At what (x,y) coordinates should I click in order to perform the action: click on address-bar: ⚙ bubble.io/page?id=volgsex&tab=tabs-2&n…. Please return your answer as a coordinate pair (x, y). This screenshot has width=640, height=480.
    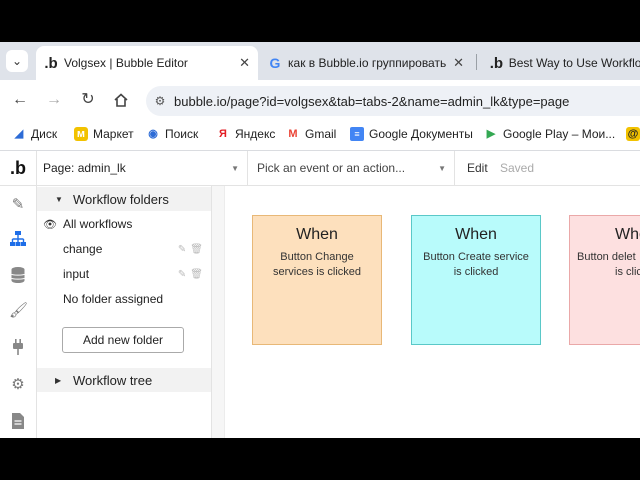
    Looking at the image, I should click on (393, 101).